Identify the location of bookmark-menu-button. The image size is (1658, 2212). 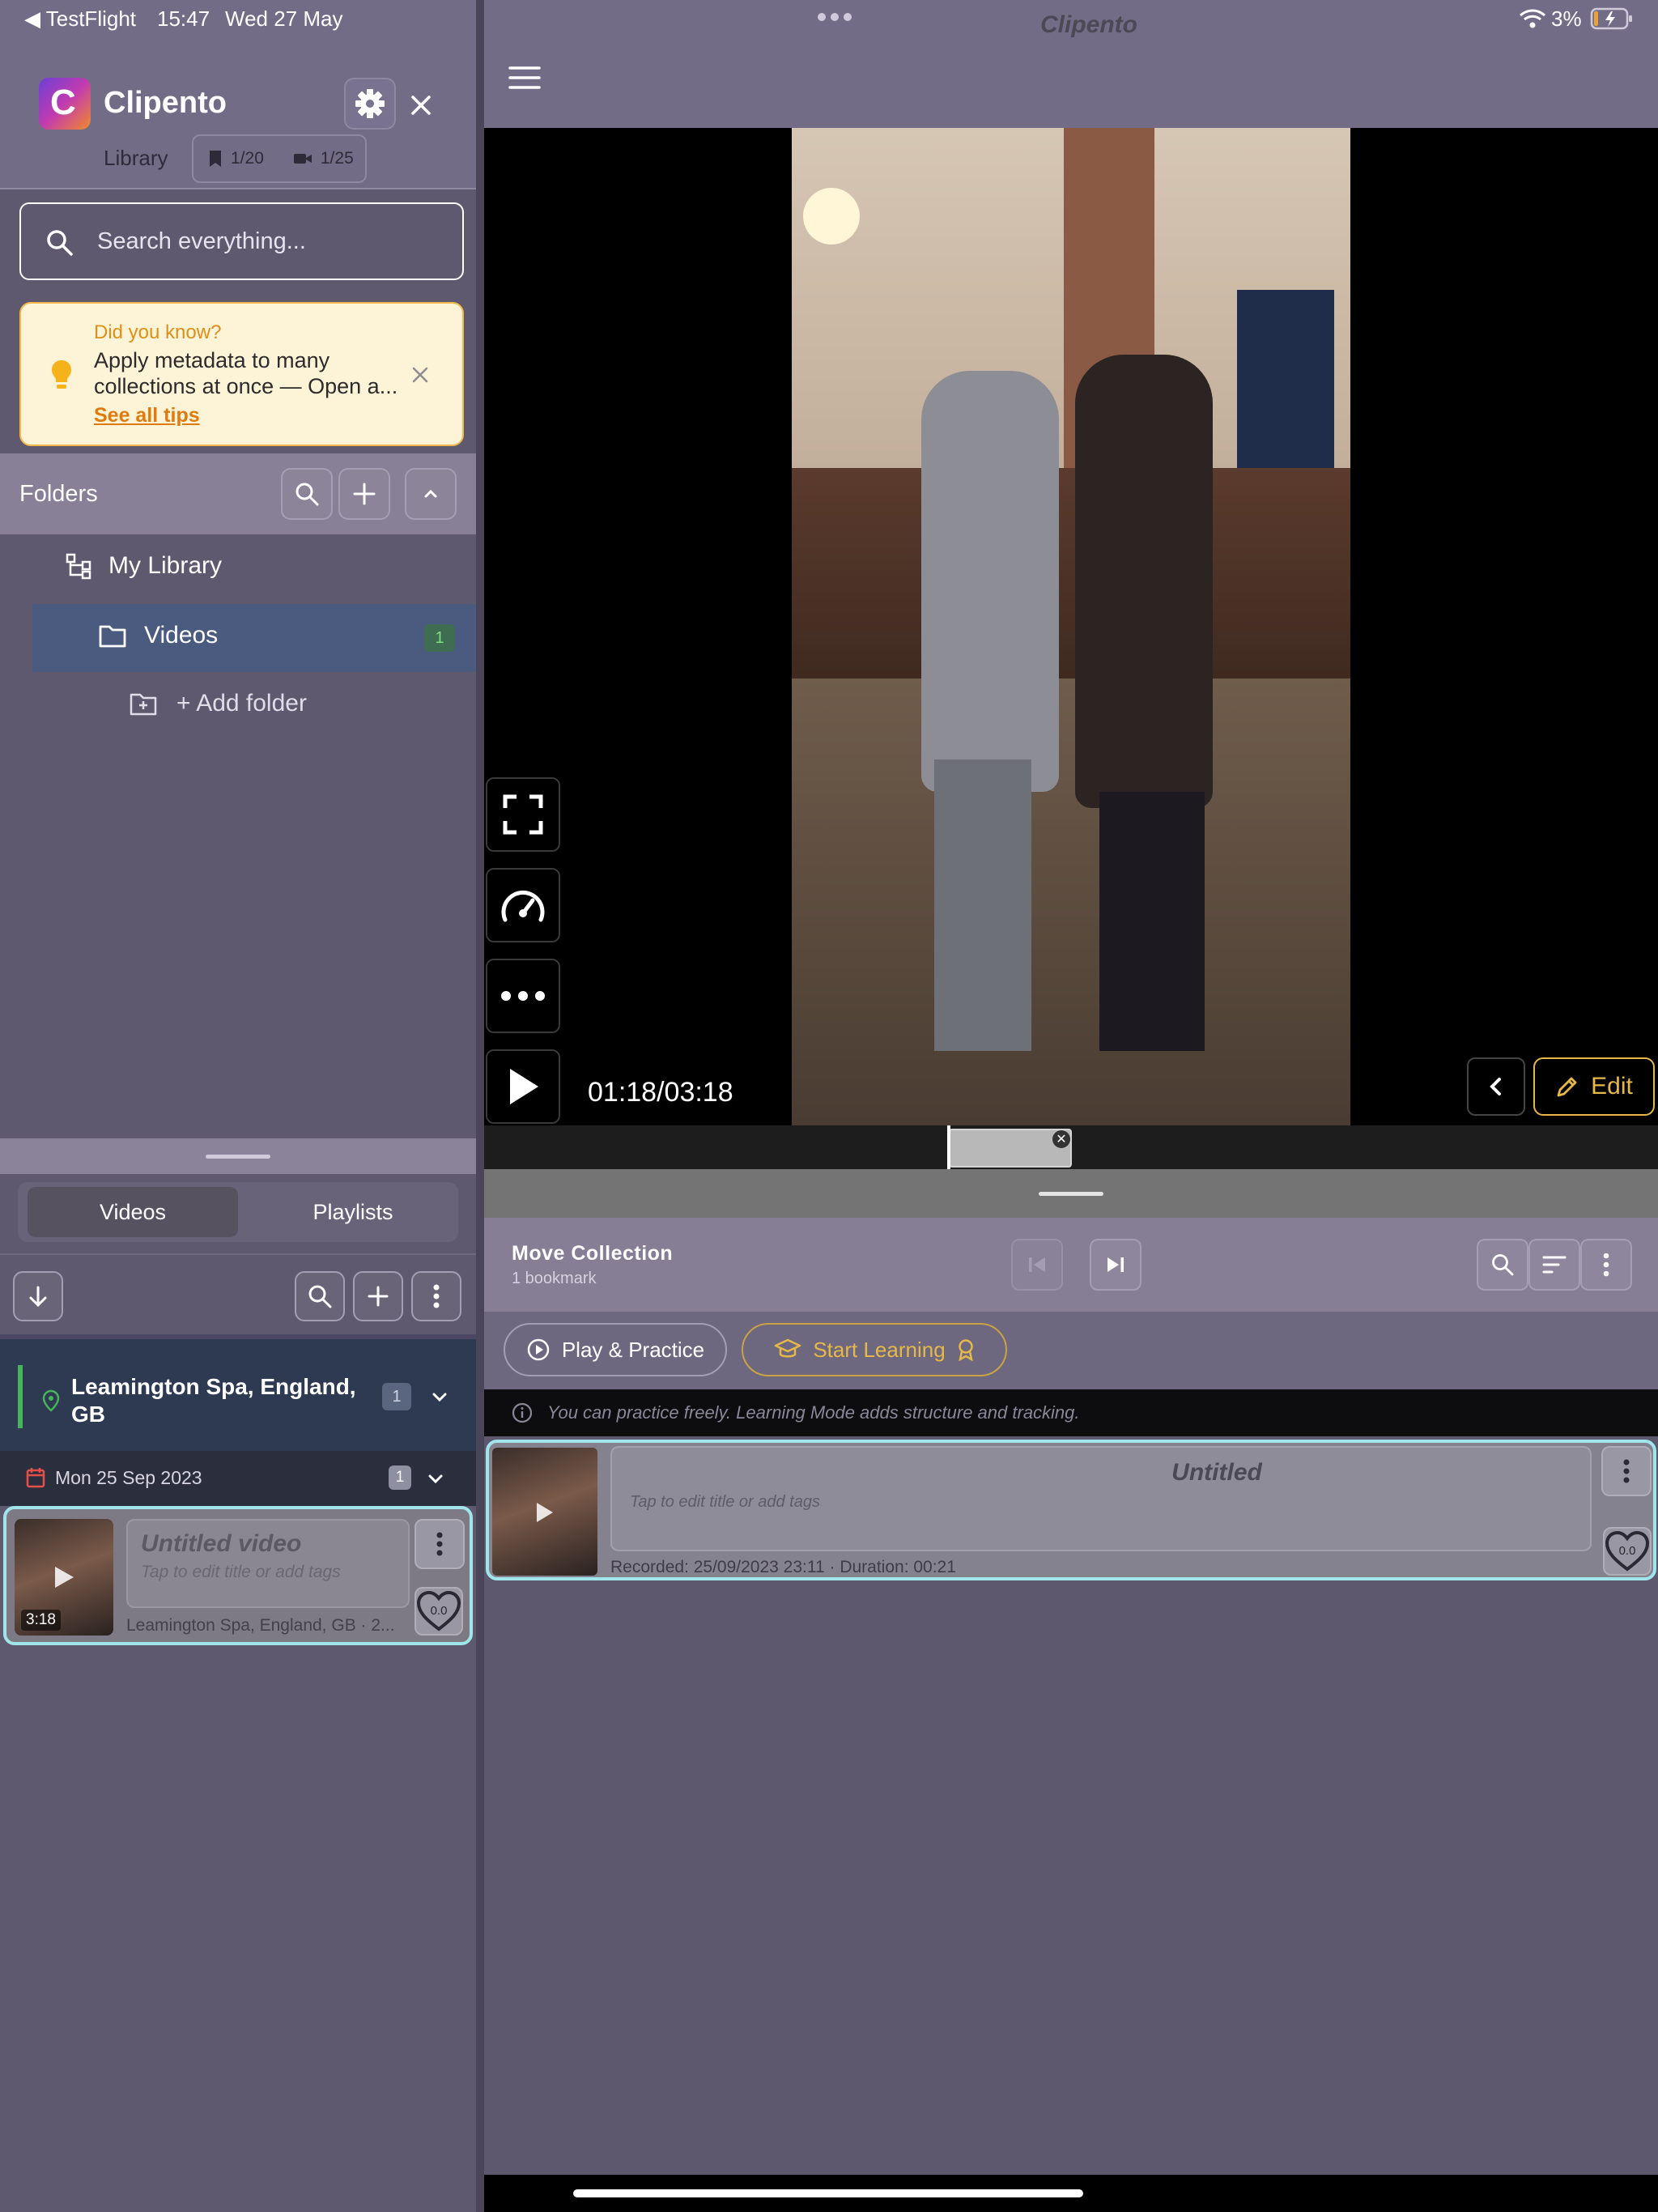
(1626, 1471).